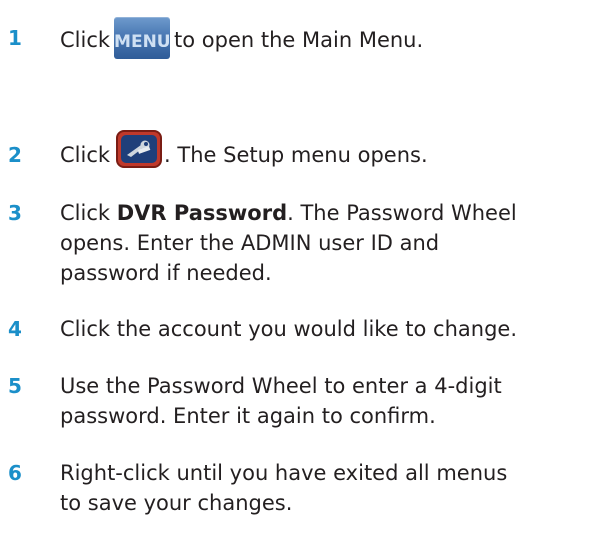 The height and width of the screenshot is (539, 613). I want to click on menu-icon-label: MENU, so click(142, 42).